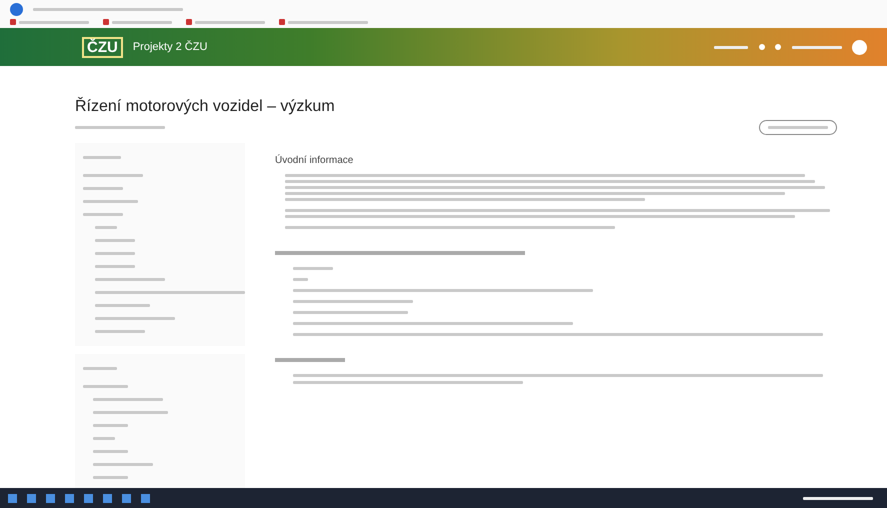 Image resolution: width=887 pixels, height=508 pixels. Describe the element at coordinates (170, 47) in the screenshot. I see `site-name: Projekty 2 ČZU` at that location.